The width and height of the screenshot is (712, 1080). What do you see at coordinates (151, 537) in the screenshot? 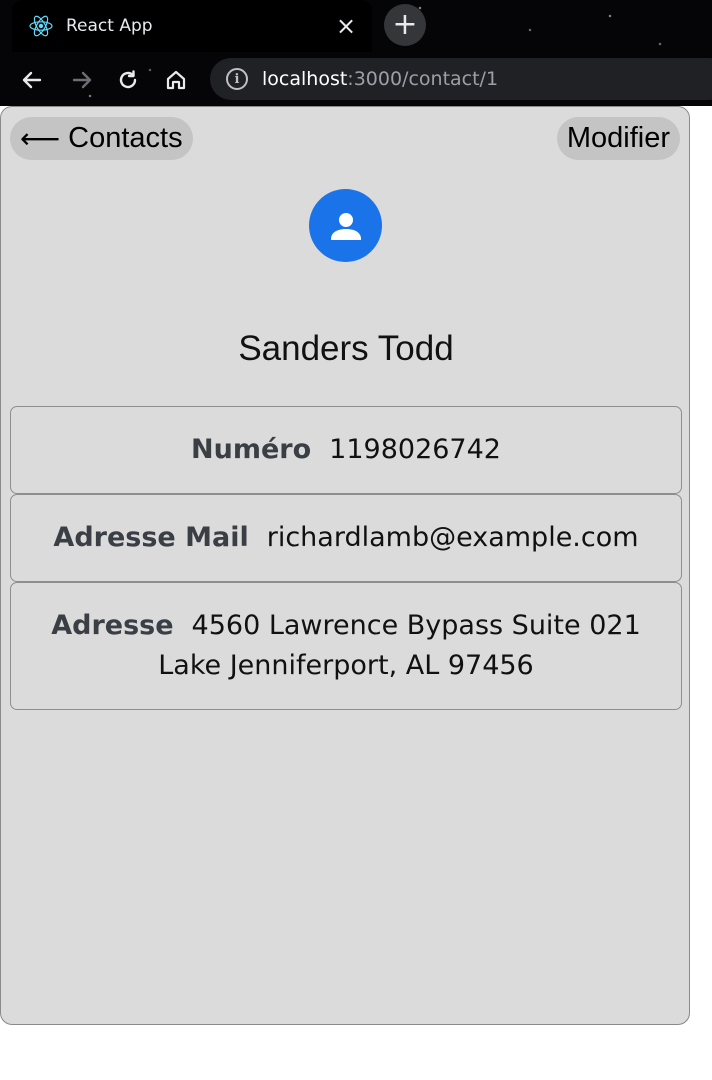
I see `email-label: Adresse Mail` at bounding box center [151, 537].